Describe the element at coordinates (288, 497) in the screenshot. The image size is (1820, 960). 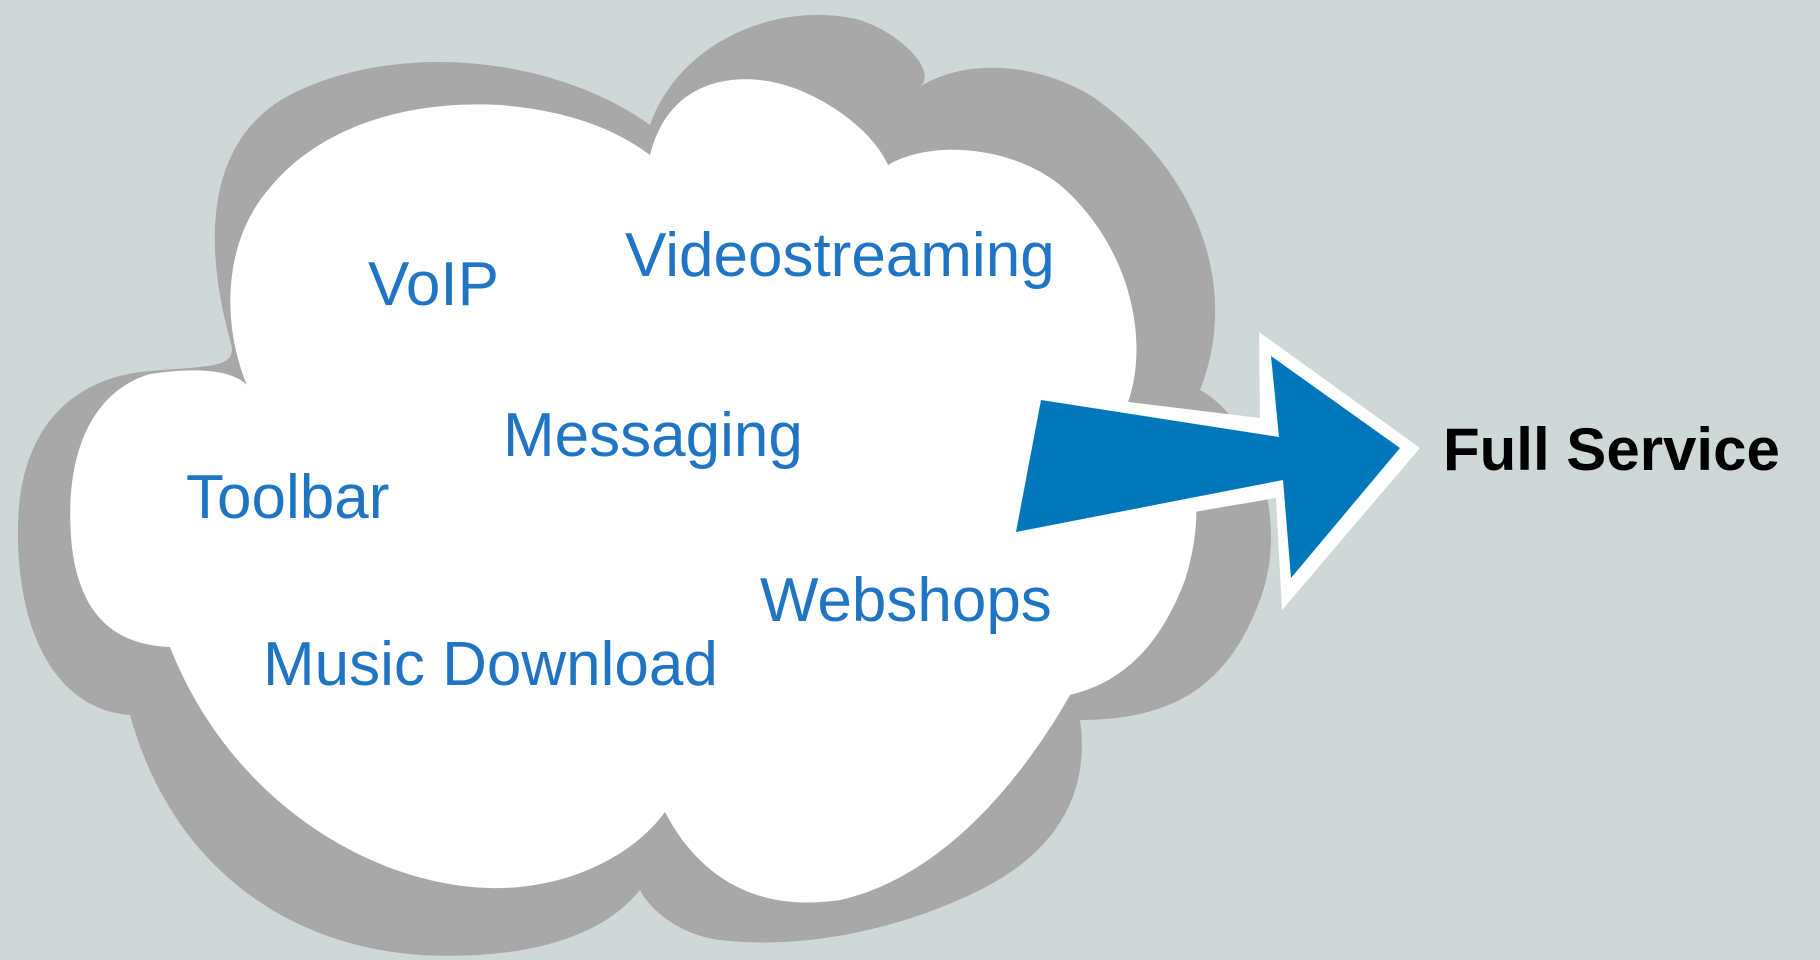
I see `service-label-toolbar: Toolbar` at that location.